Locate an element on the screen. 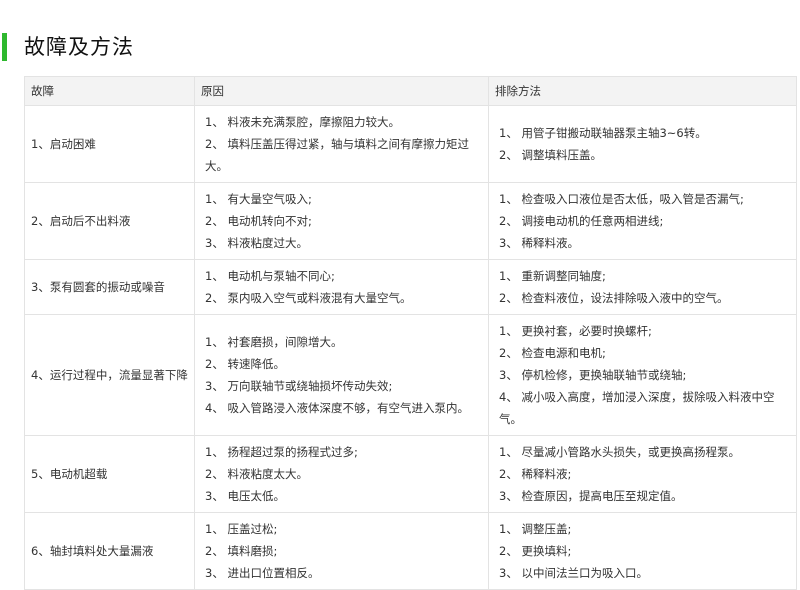 The width and height of the screenshot is (800, 590). table-header-row: 故障 原因 排除方法 is located at coordinates (410, 91).